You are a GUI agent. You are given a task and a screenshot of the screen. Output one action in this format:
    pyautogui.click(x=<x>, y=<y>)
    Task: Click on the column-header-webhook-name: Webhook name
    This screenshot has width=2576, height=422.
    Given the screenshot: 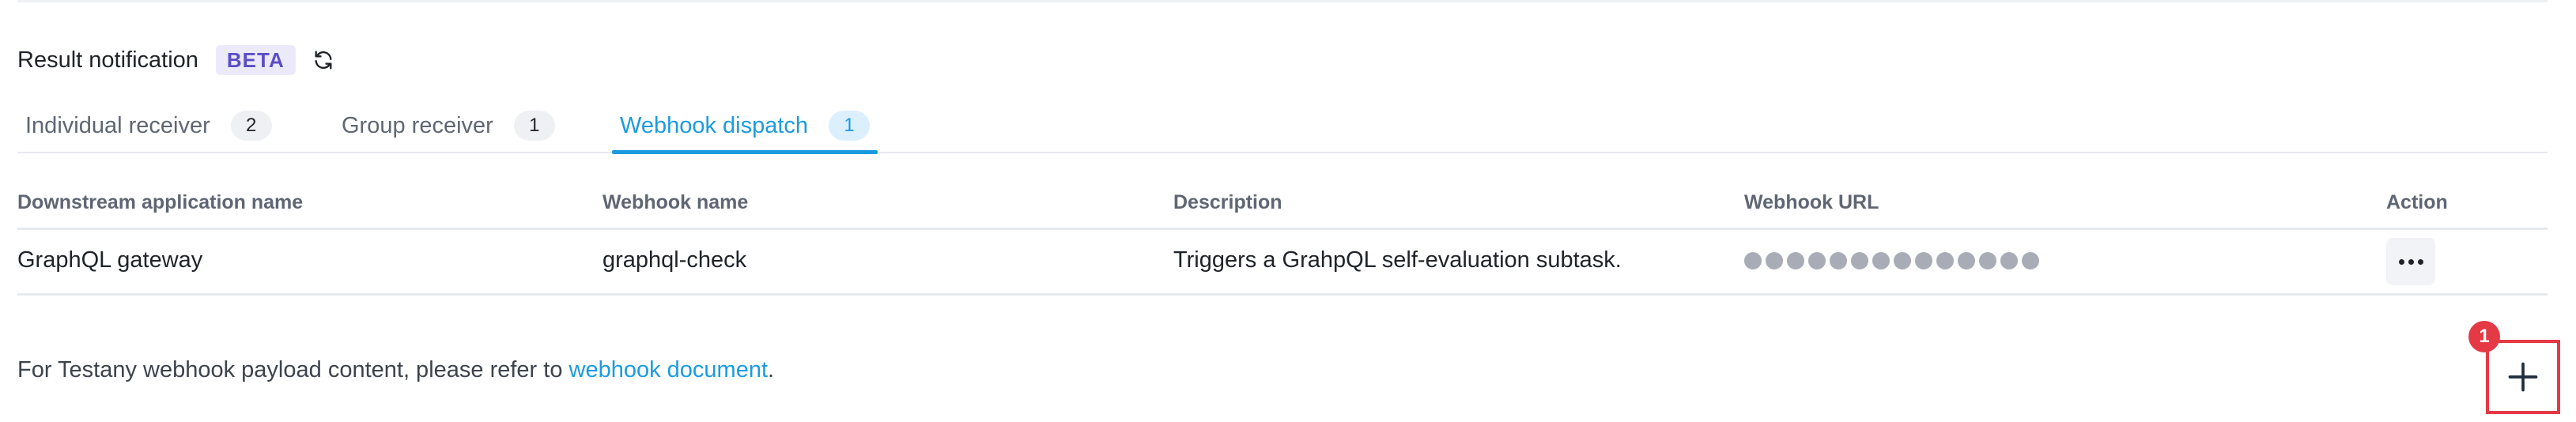 What is the action you would take?
    pyautogui.click(x=675, y=202)
    